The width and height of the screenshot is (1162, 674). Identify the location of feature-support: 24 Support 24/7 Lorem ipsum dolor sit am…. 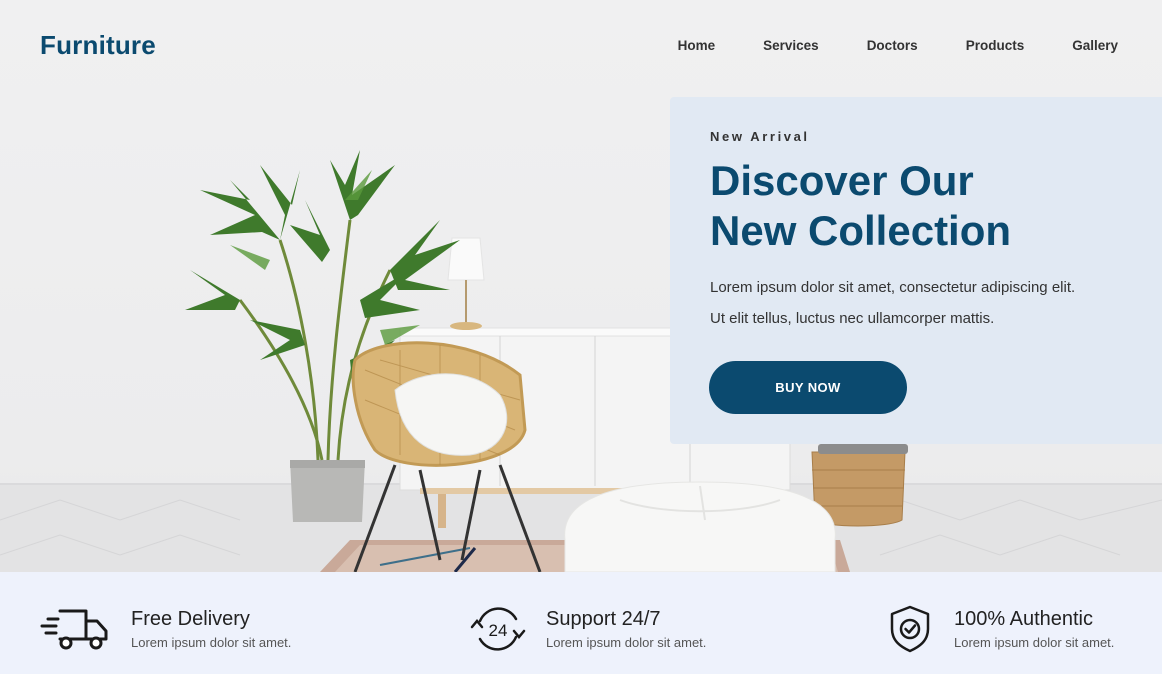
(620, 629).